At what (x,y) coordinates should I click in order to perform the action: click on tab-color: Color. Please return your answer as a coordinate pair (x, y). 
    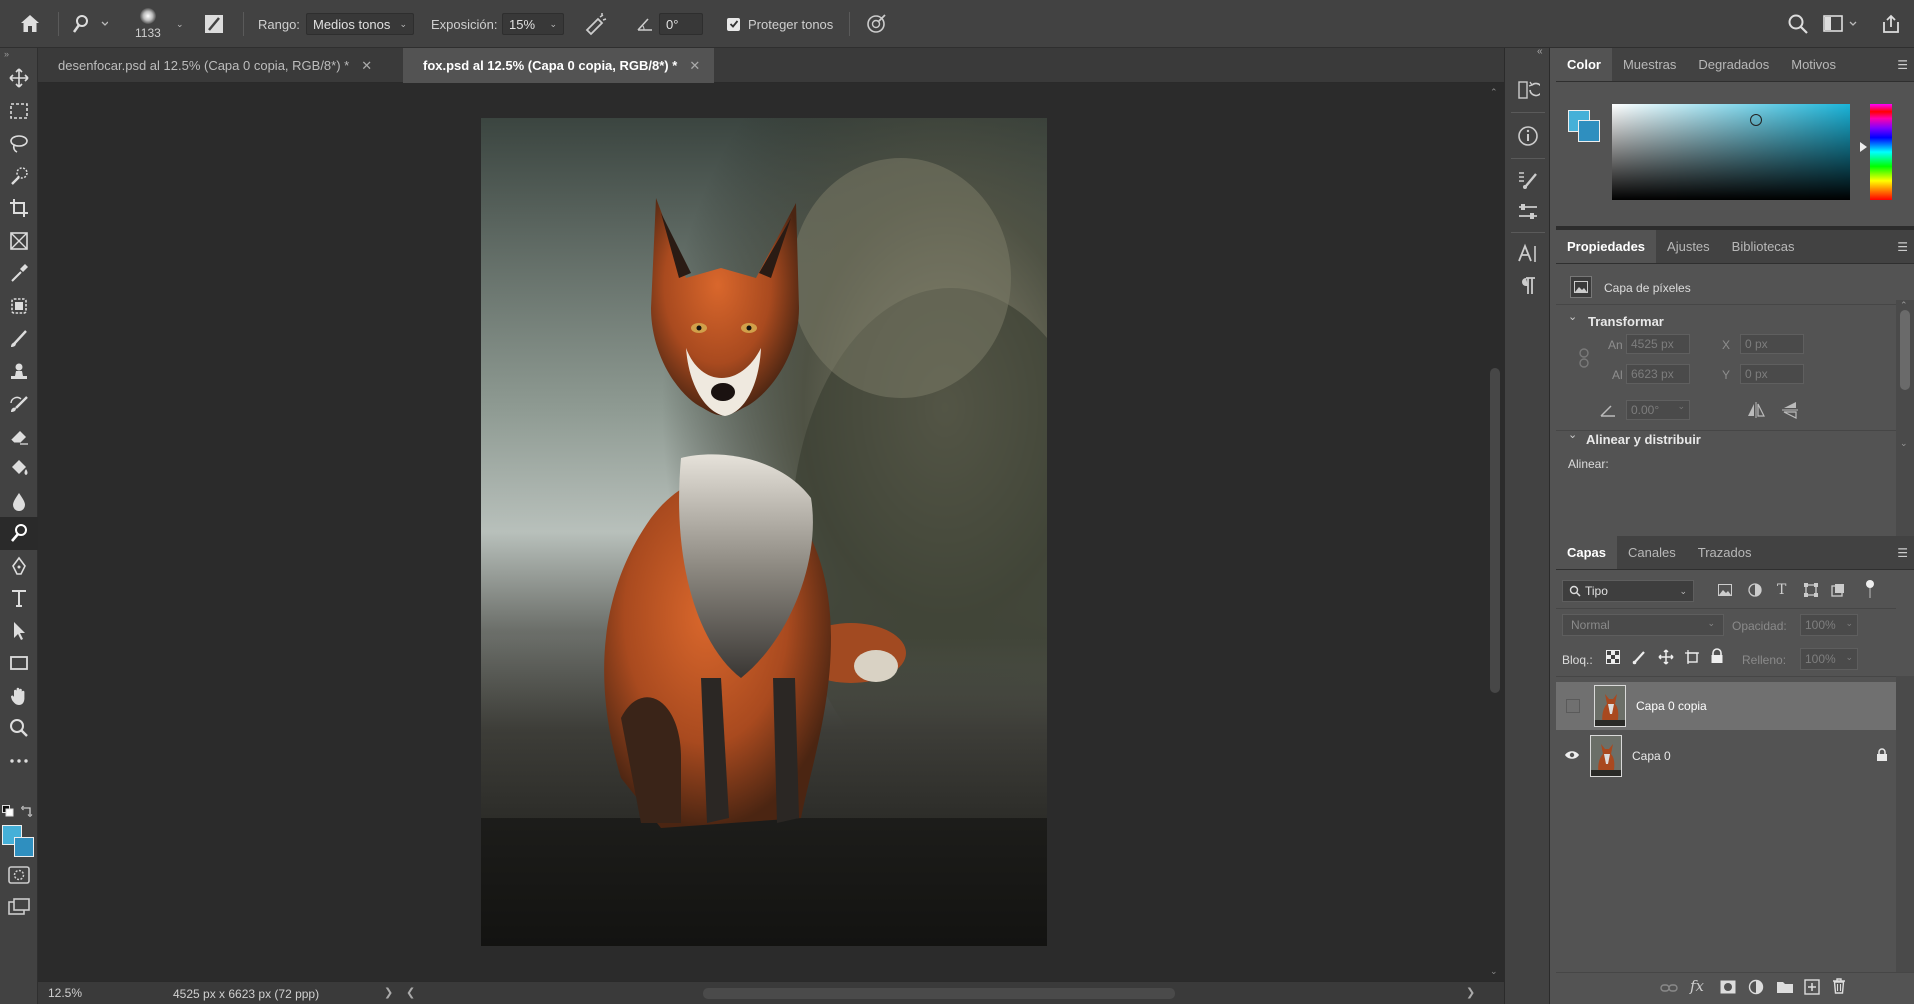
    Looking at the image, I should click on (1584, 64).